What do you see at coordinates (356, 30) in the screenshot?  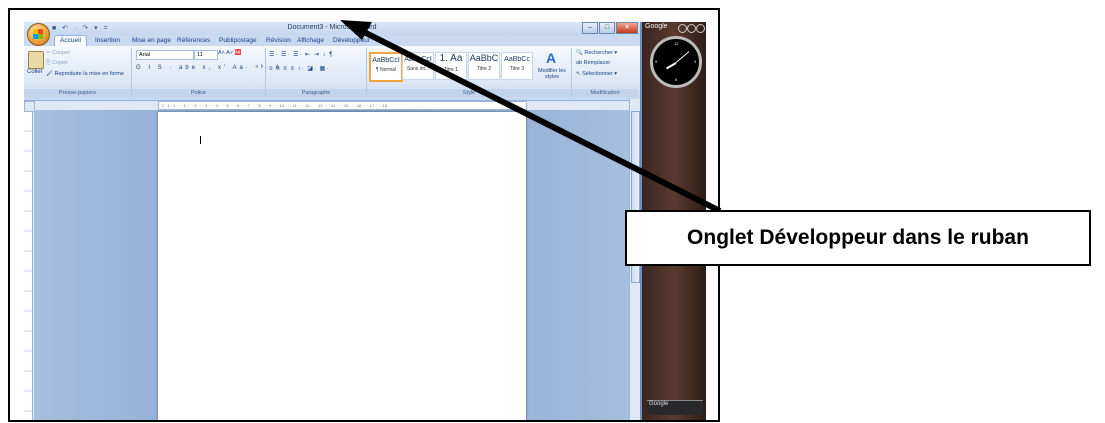 I see `arrow-head-icon` at bounding box center [356, 30].